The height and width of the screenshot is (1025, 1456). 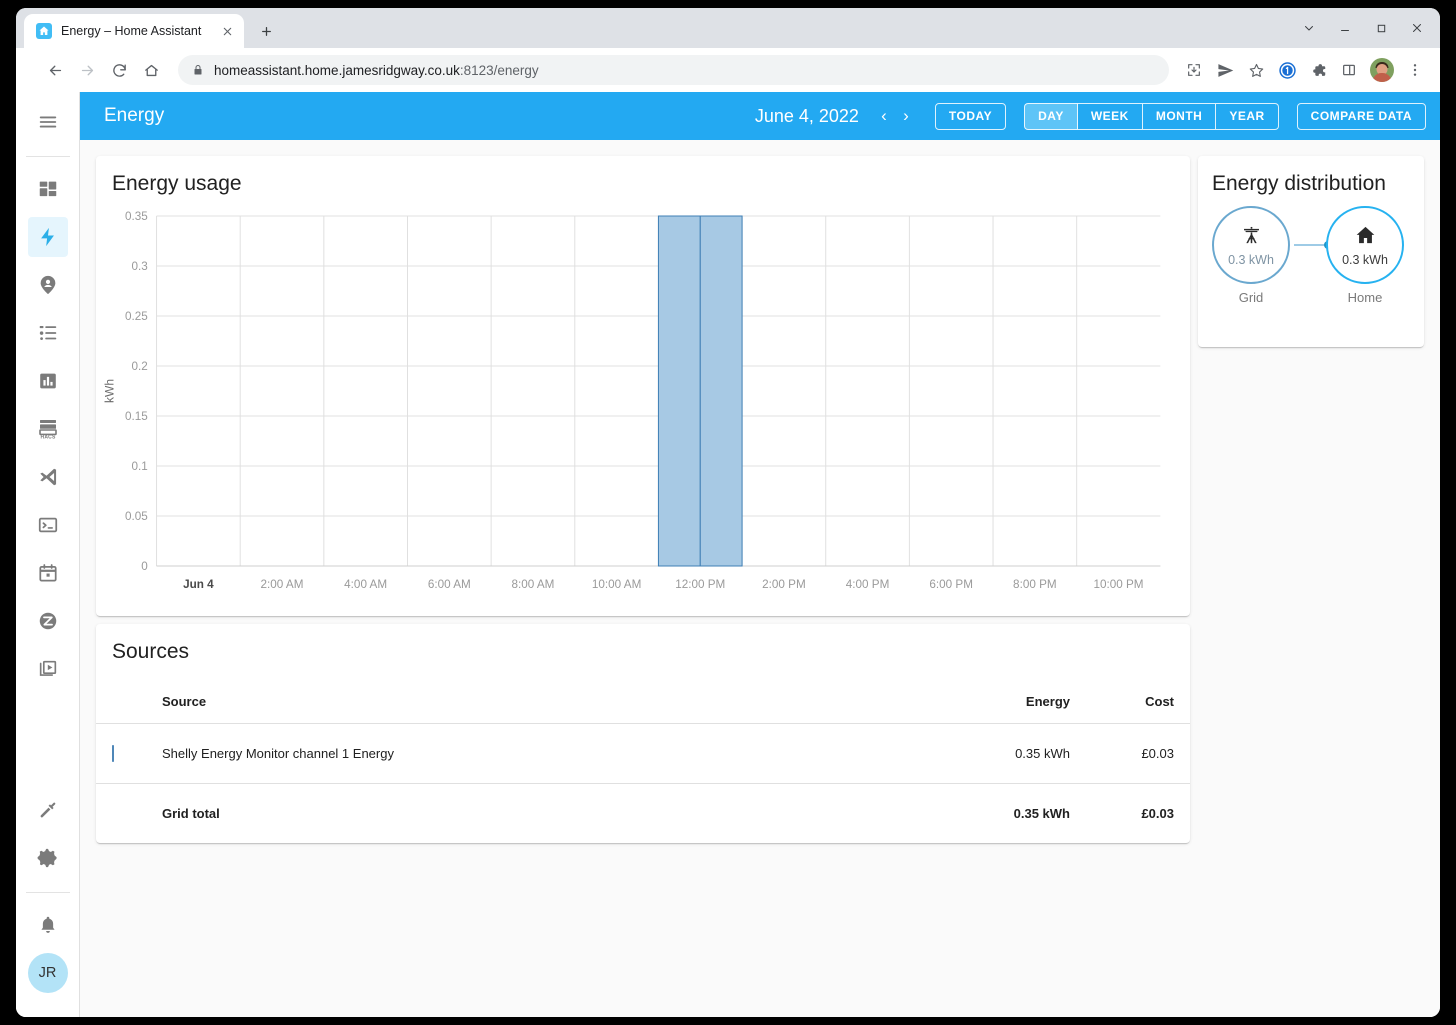 I want to click on tab-title: Energy – Home Assistant, so click(x=131, y=31).